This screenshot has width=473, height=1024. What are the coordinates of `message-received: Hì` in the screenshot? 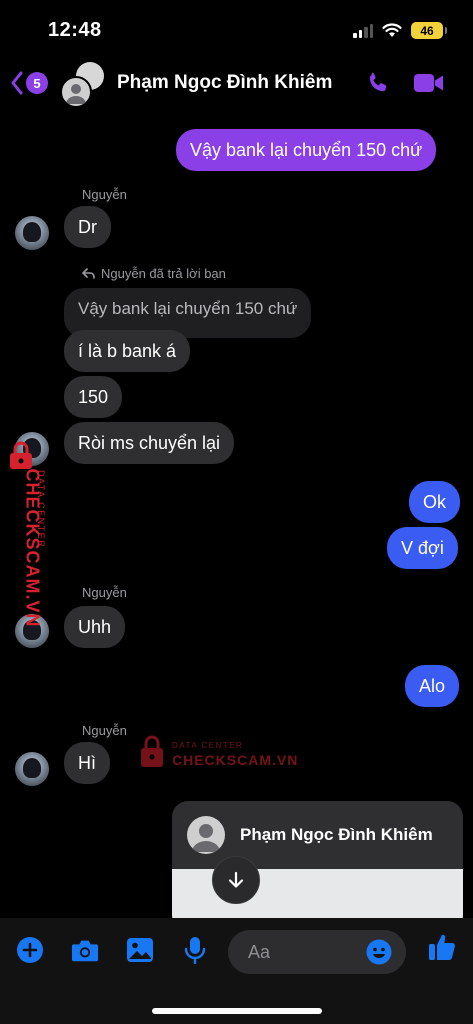 It's located at (87, 763).